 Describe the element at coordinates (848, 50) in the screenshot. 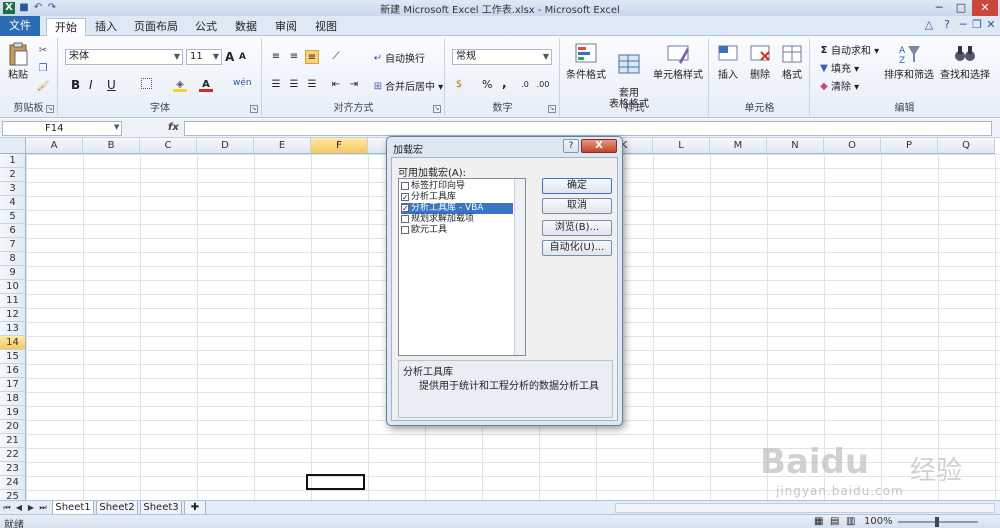

I see `autosum-button: Σ 自动求和 ▾` at that location.